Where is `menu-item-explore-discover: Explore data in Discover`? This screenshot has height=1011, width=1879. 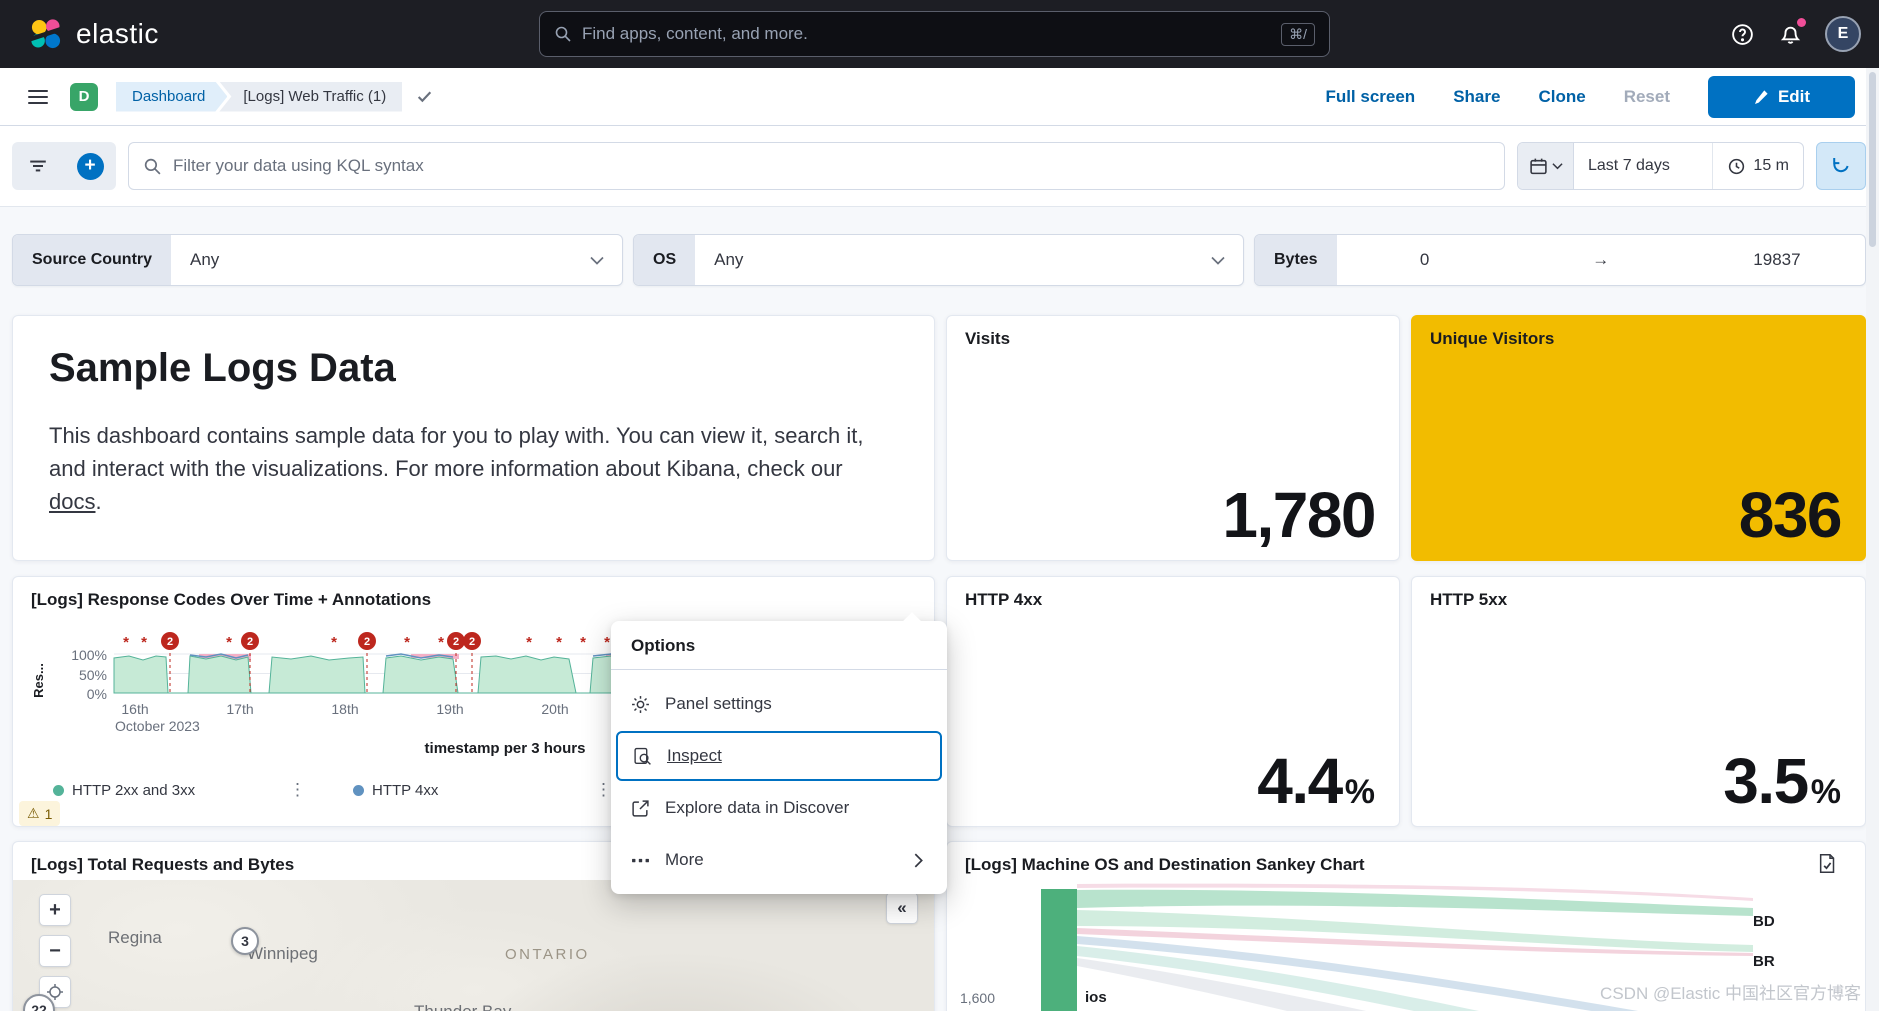 menu-item-explore-discover: Explore data in Discover is located at coordinates (779, 808).